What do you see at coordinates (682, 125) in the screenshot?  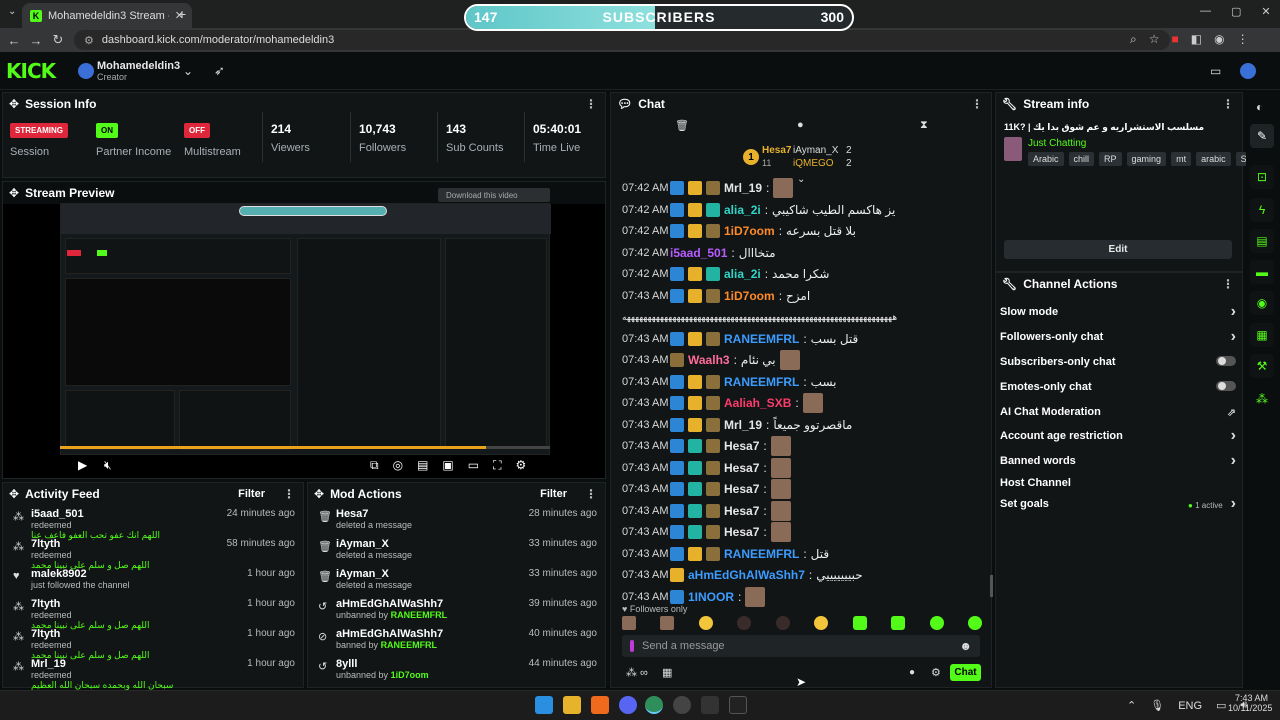 I see `trash-icon: 🗑︎` at bounding box center [682, 125].